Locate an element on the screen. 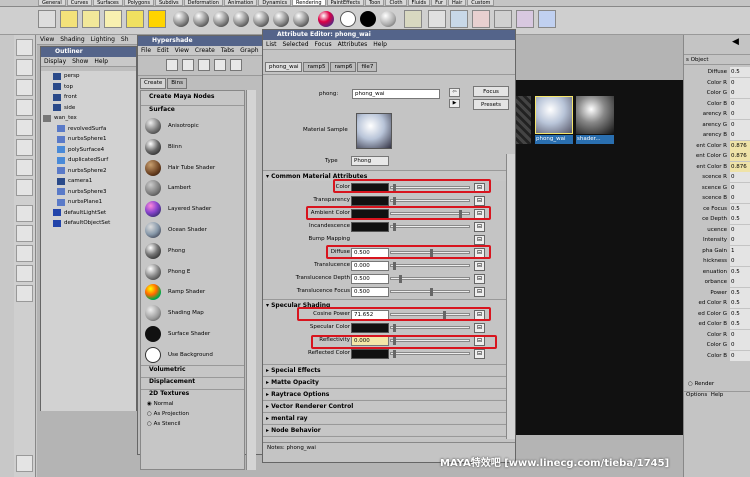 The width and height of the screenshot is (750, 477). layout-two-icon is located at coordinates (24, 253).